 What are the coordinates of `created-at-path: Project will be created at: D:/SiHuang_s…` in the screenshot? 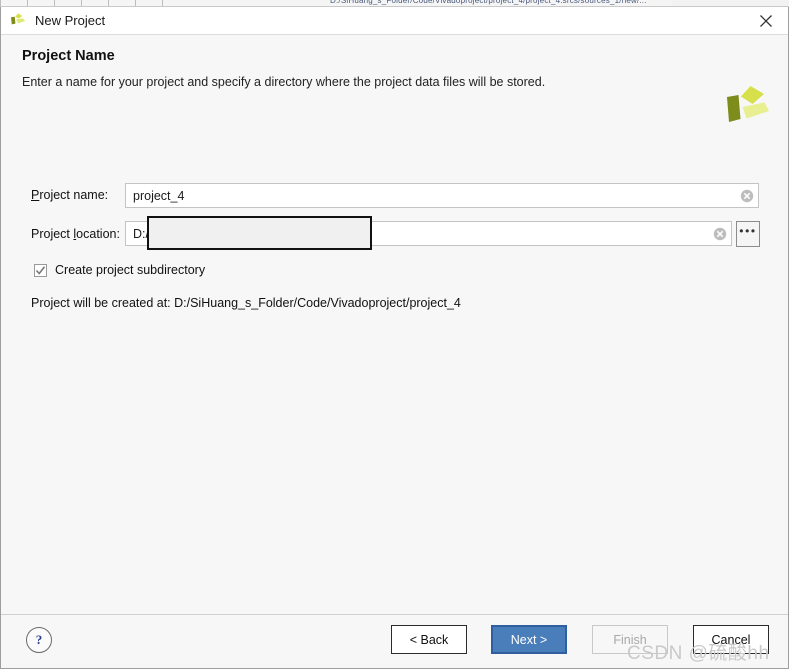 It's located at (246, 303).